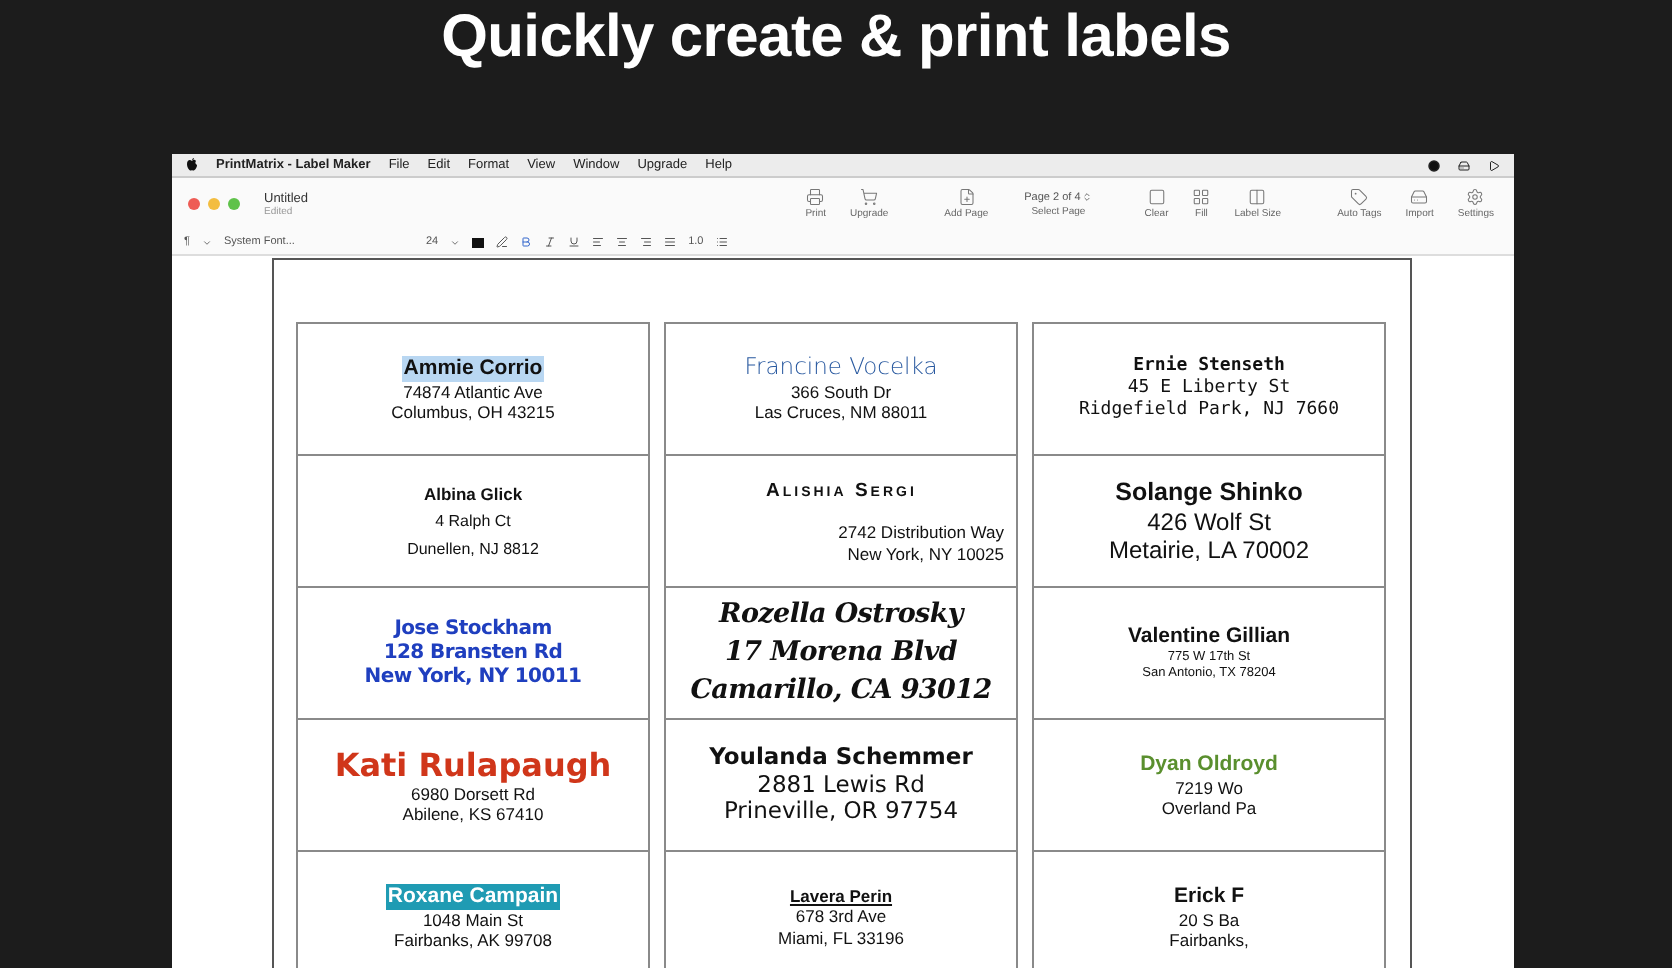  What do you see at coordinates (473, 629) in the screenshot?
I see `recipient-name: Jose Stockham` at bounding box center [473, 629].